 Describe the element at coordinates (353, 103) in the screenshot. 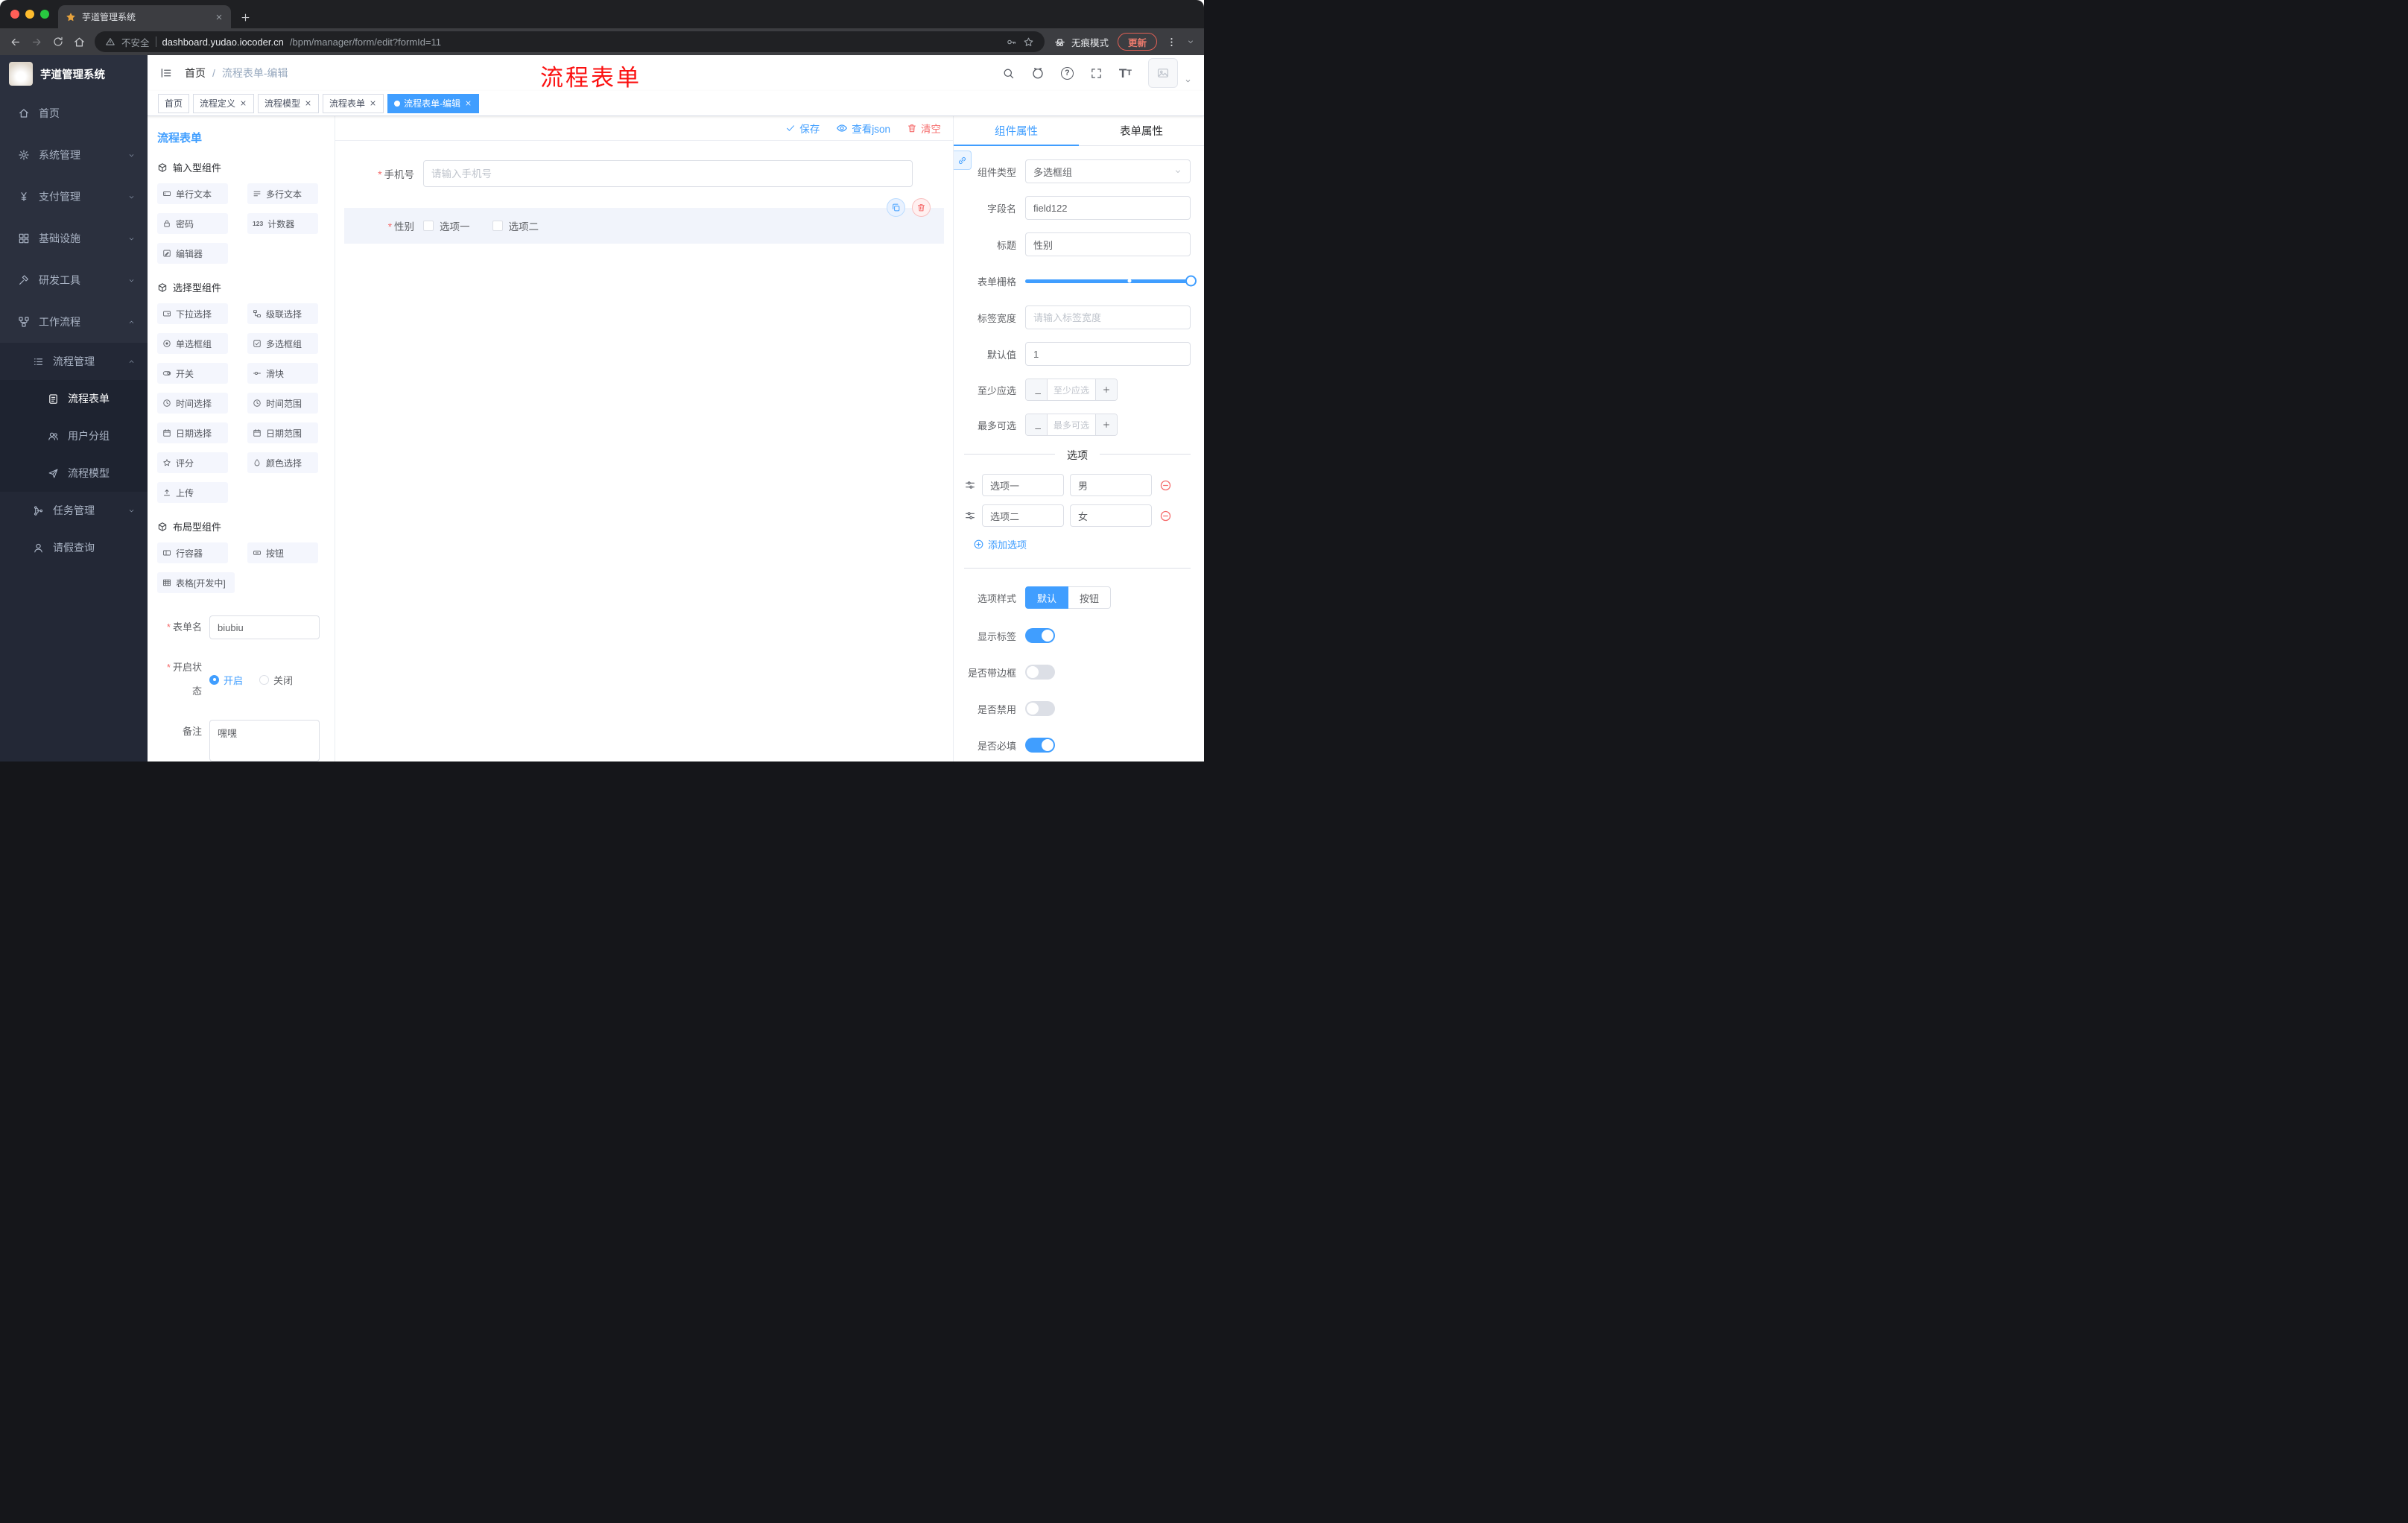

I see `tag-process-form: 流程表单` at that location.